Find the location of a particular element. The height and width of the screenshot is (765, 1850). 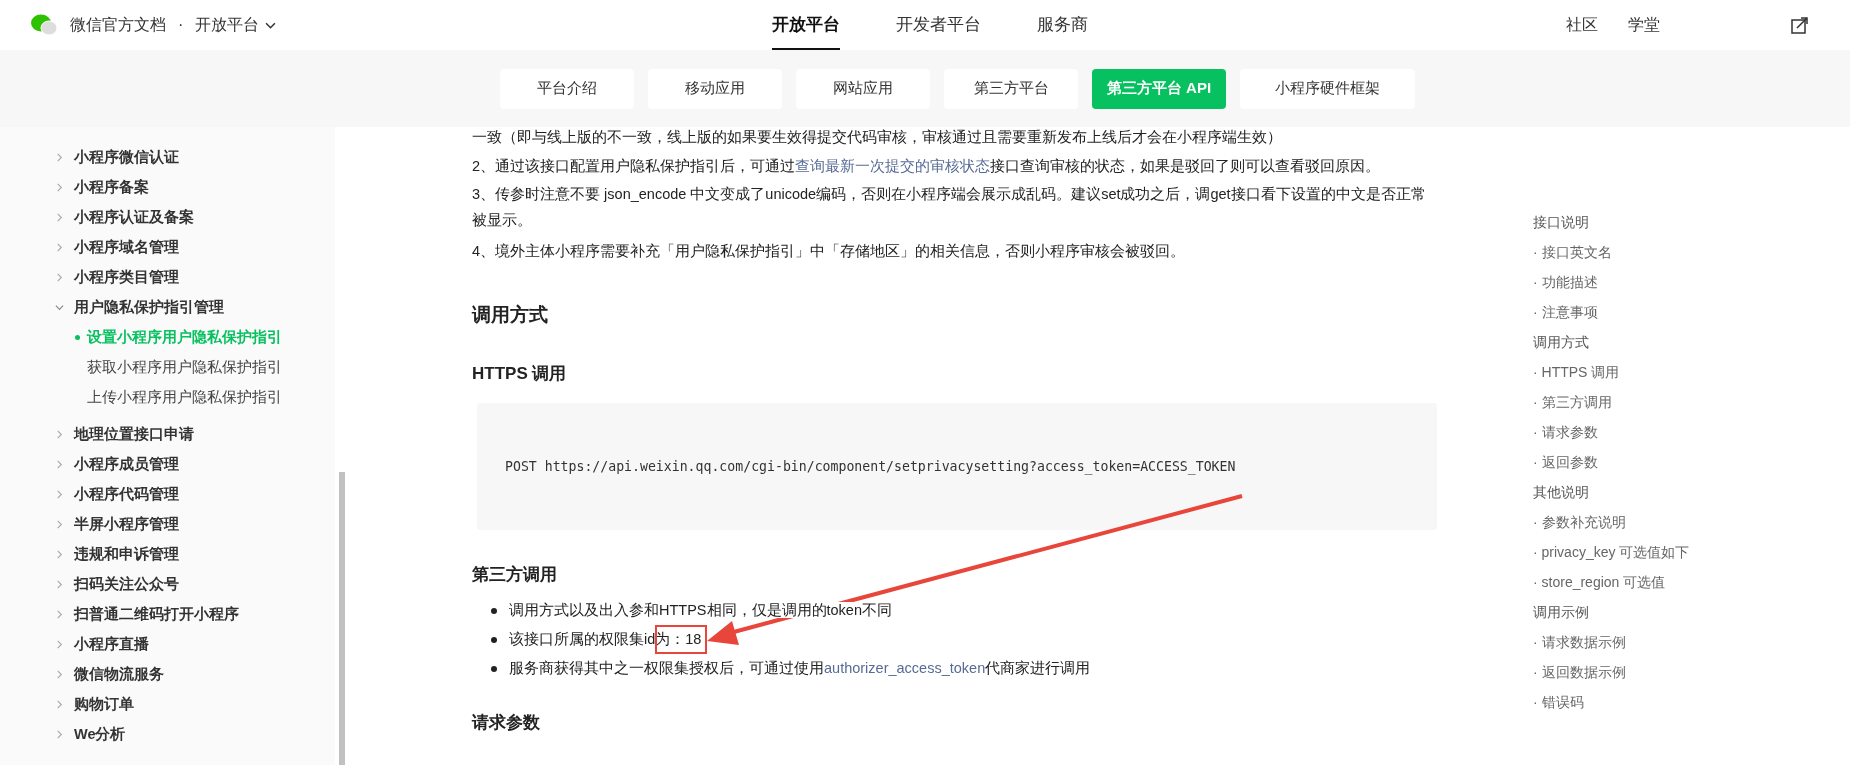

subsection-heading: 第三方调用 is located at coordinates (515, 575).